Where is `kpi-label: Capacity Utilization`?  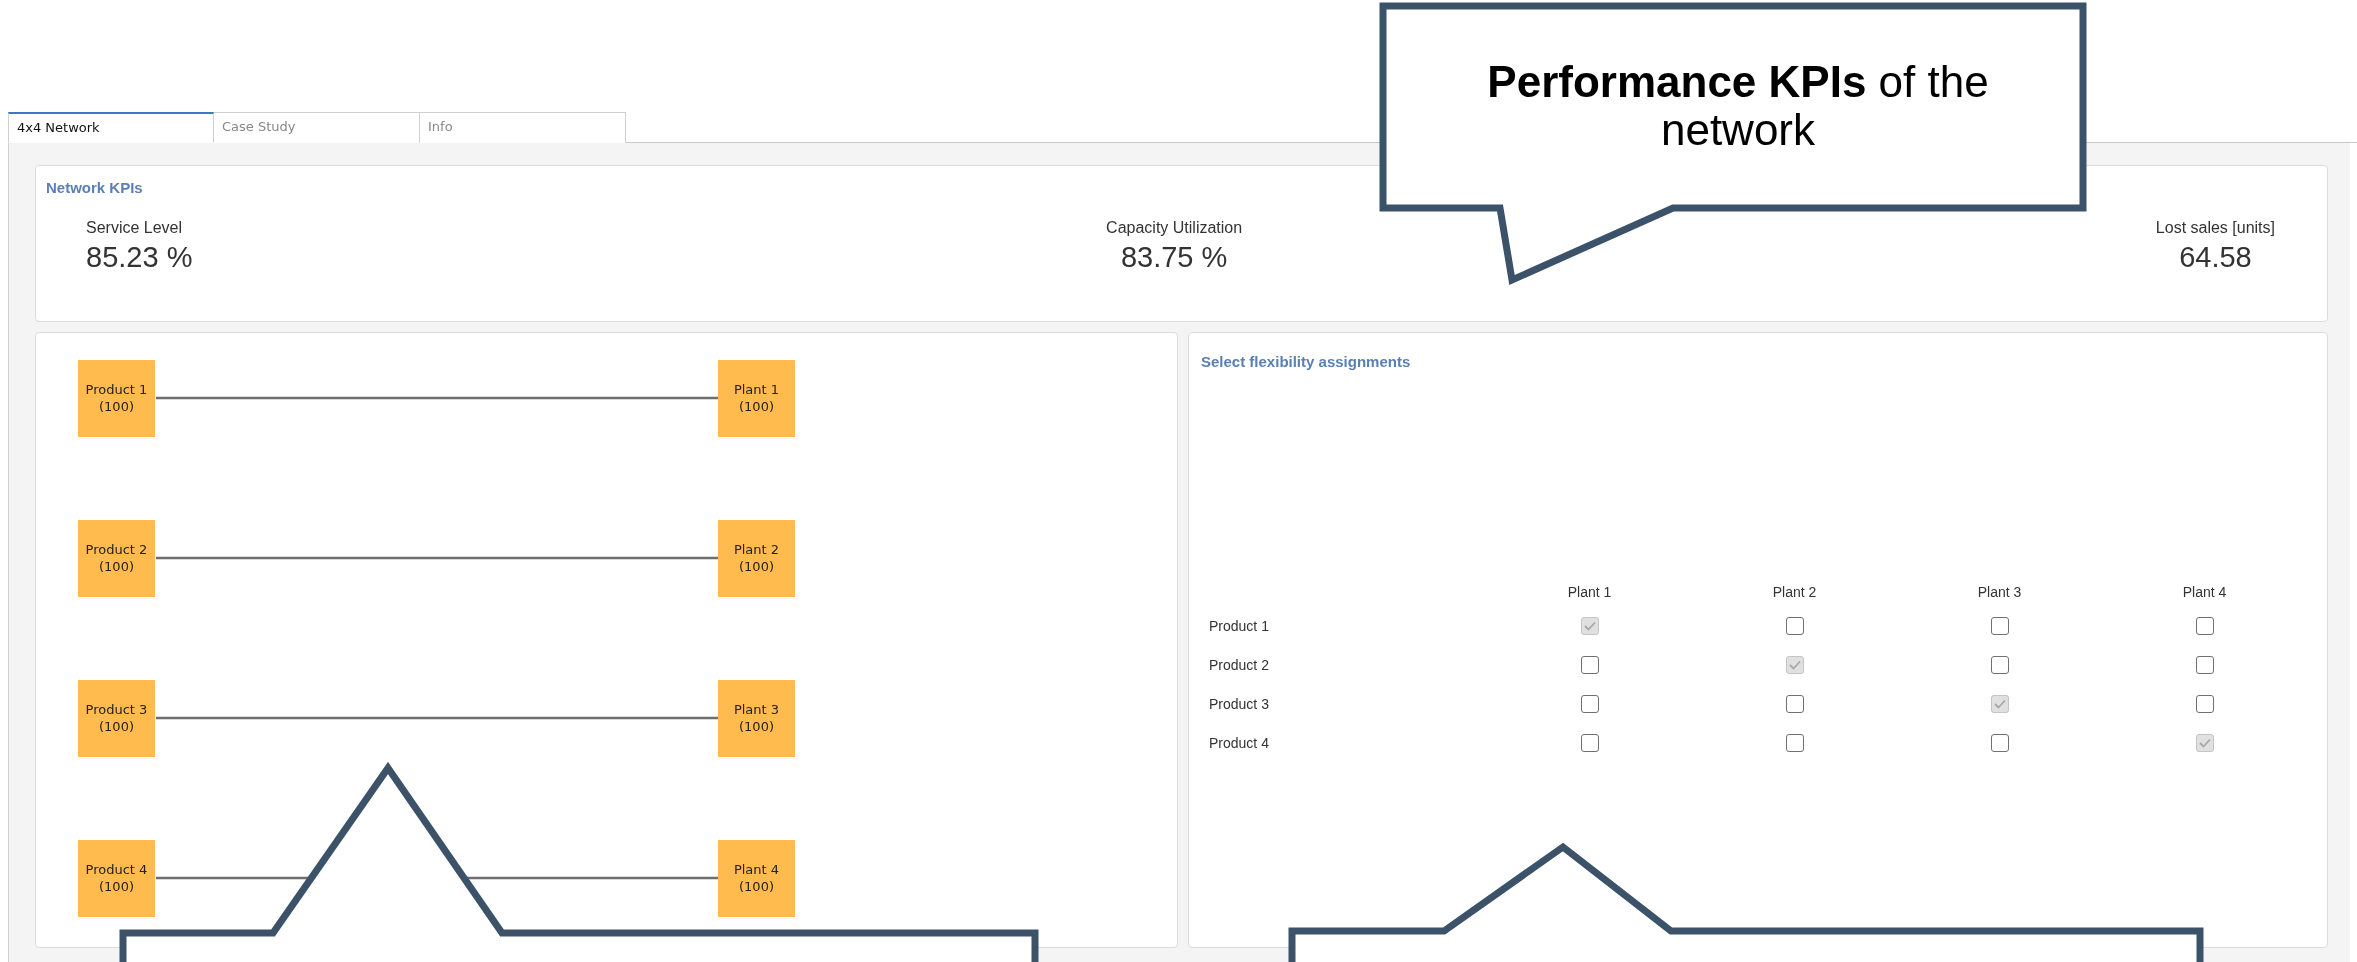
kpi-label: Capacity Utilization is located at coordinates (1174, 228).